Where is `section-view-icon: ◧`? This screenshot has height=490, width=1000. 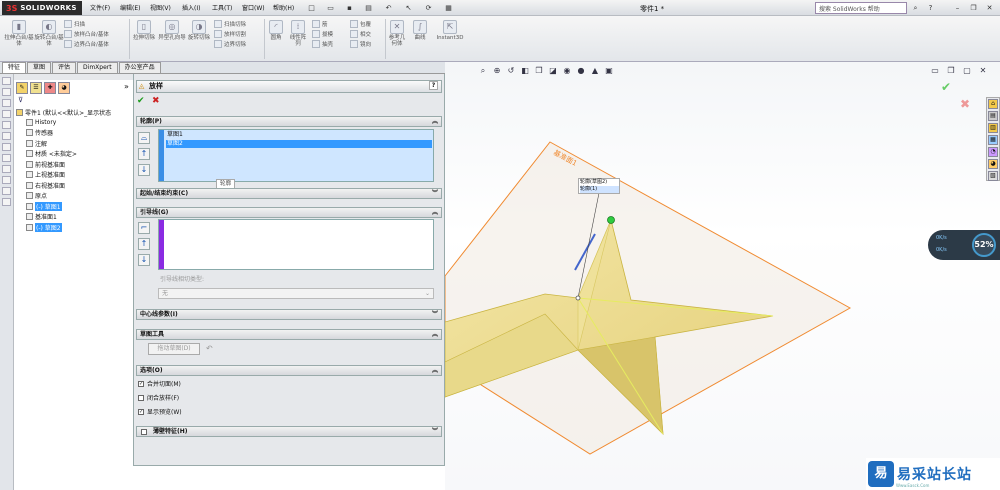 section-view-icon: ◧ is located at coordinates (525, 71).